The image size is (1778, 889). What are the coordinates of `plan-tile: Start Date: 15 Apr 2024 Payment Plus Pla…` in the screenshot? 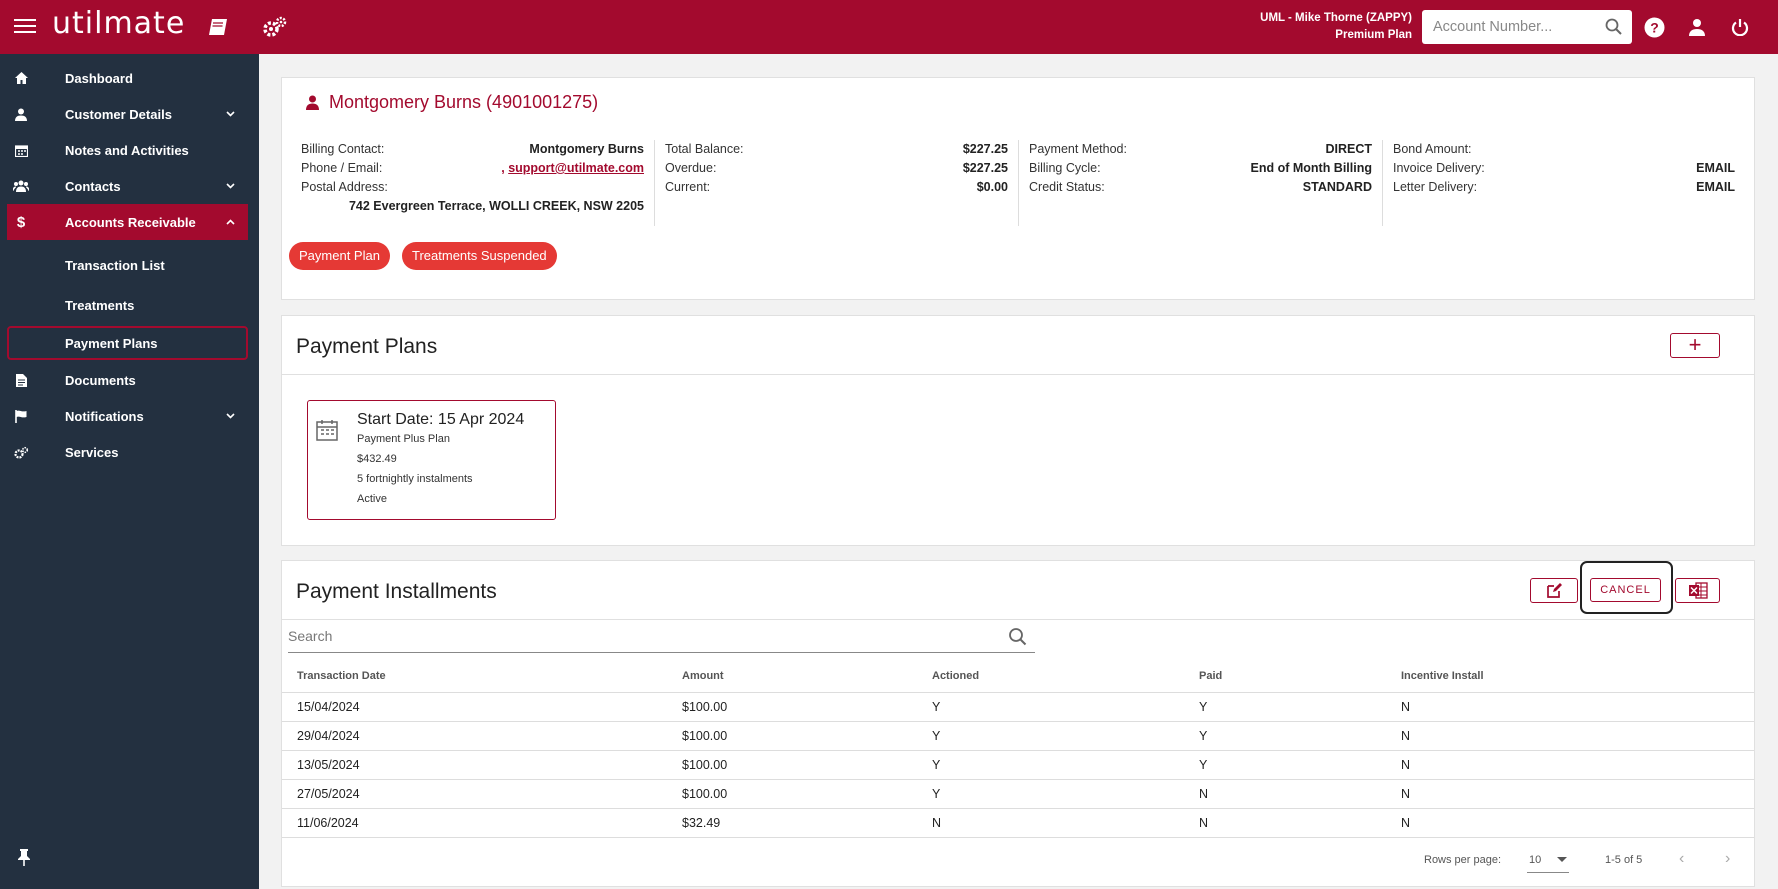 It's located at (431, 460).